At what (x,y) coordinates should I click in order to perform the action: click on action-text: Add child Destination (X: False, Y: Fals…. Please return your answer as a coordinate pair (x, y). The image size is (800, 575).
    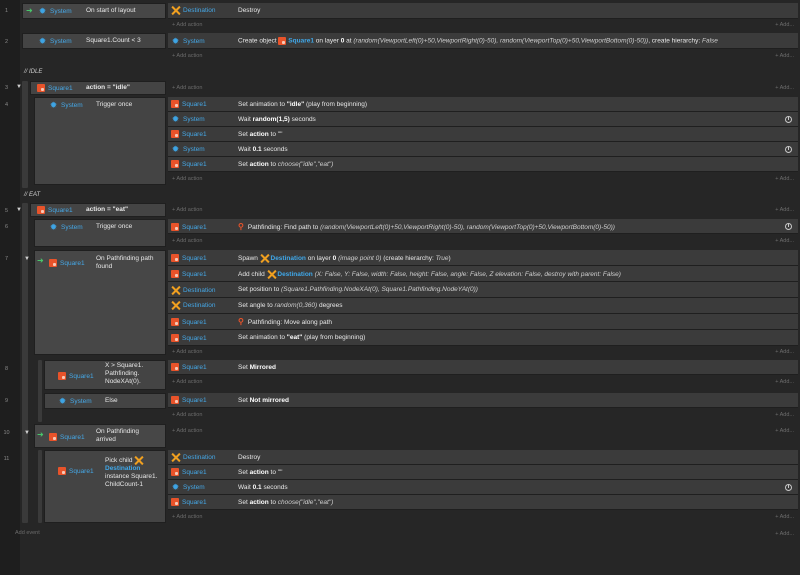
    Looking at the image, I should click on (429, 274).